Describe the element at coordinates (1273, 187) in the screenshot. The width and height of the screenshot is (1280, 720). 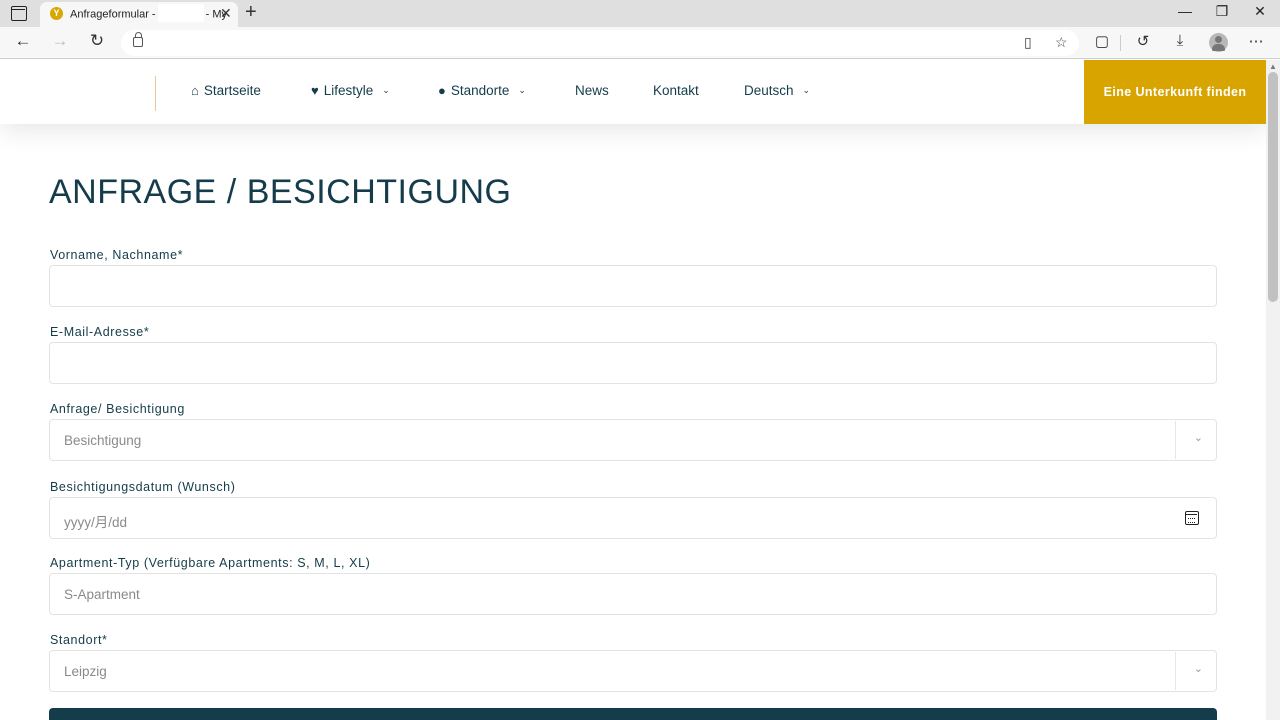
I see `scrollbar-thumb` at that location.